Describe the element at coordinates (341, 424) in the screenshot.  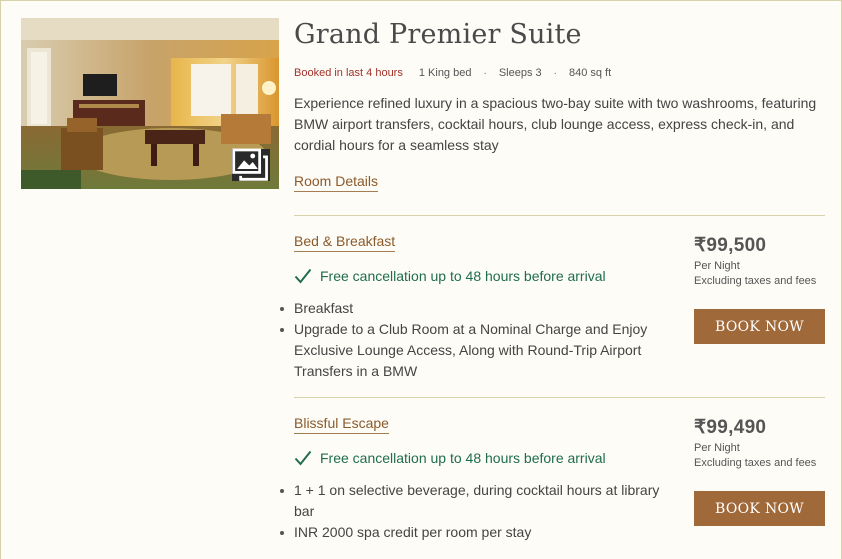
I see `rate-plan-name: Blissful Escape` at that location.